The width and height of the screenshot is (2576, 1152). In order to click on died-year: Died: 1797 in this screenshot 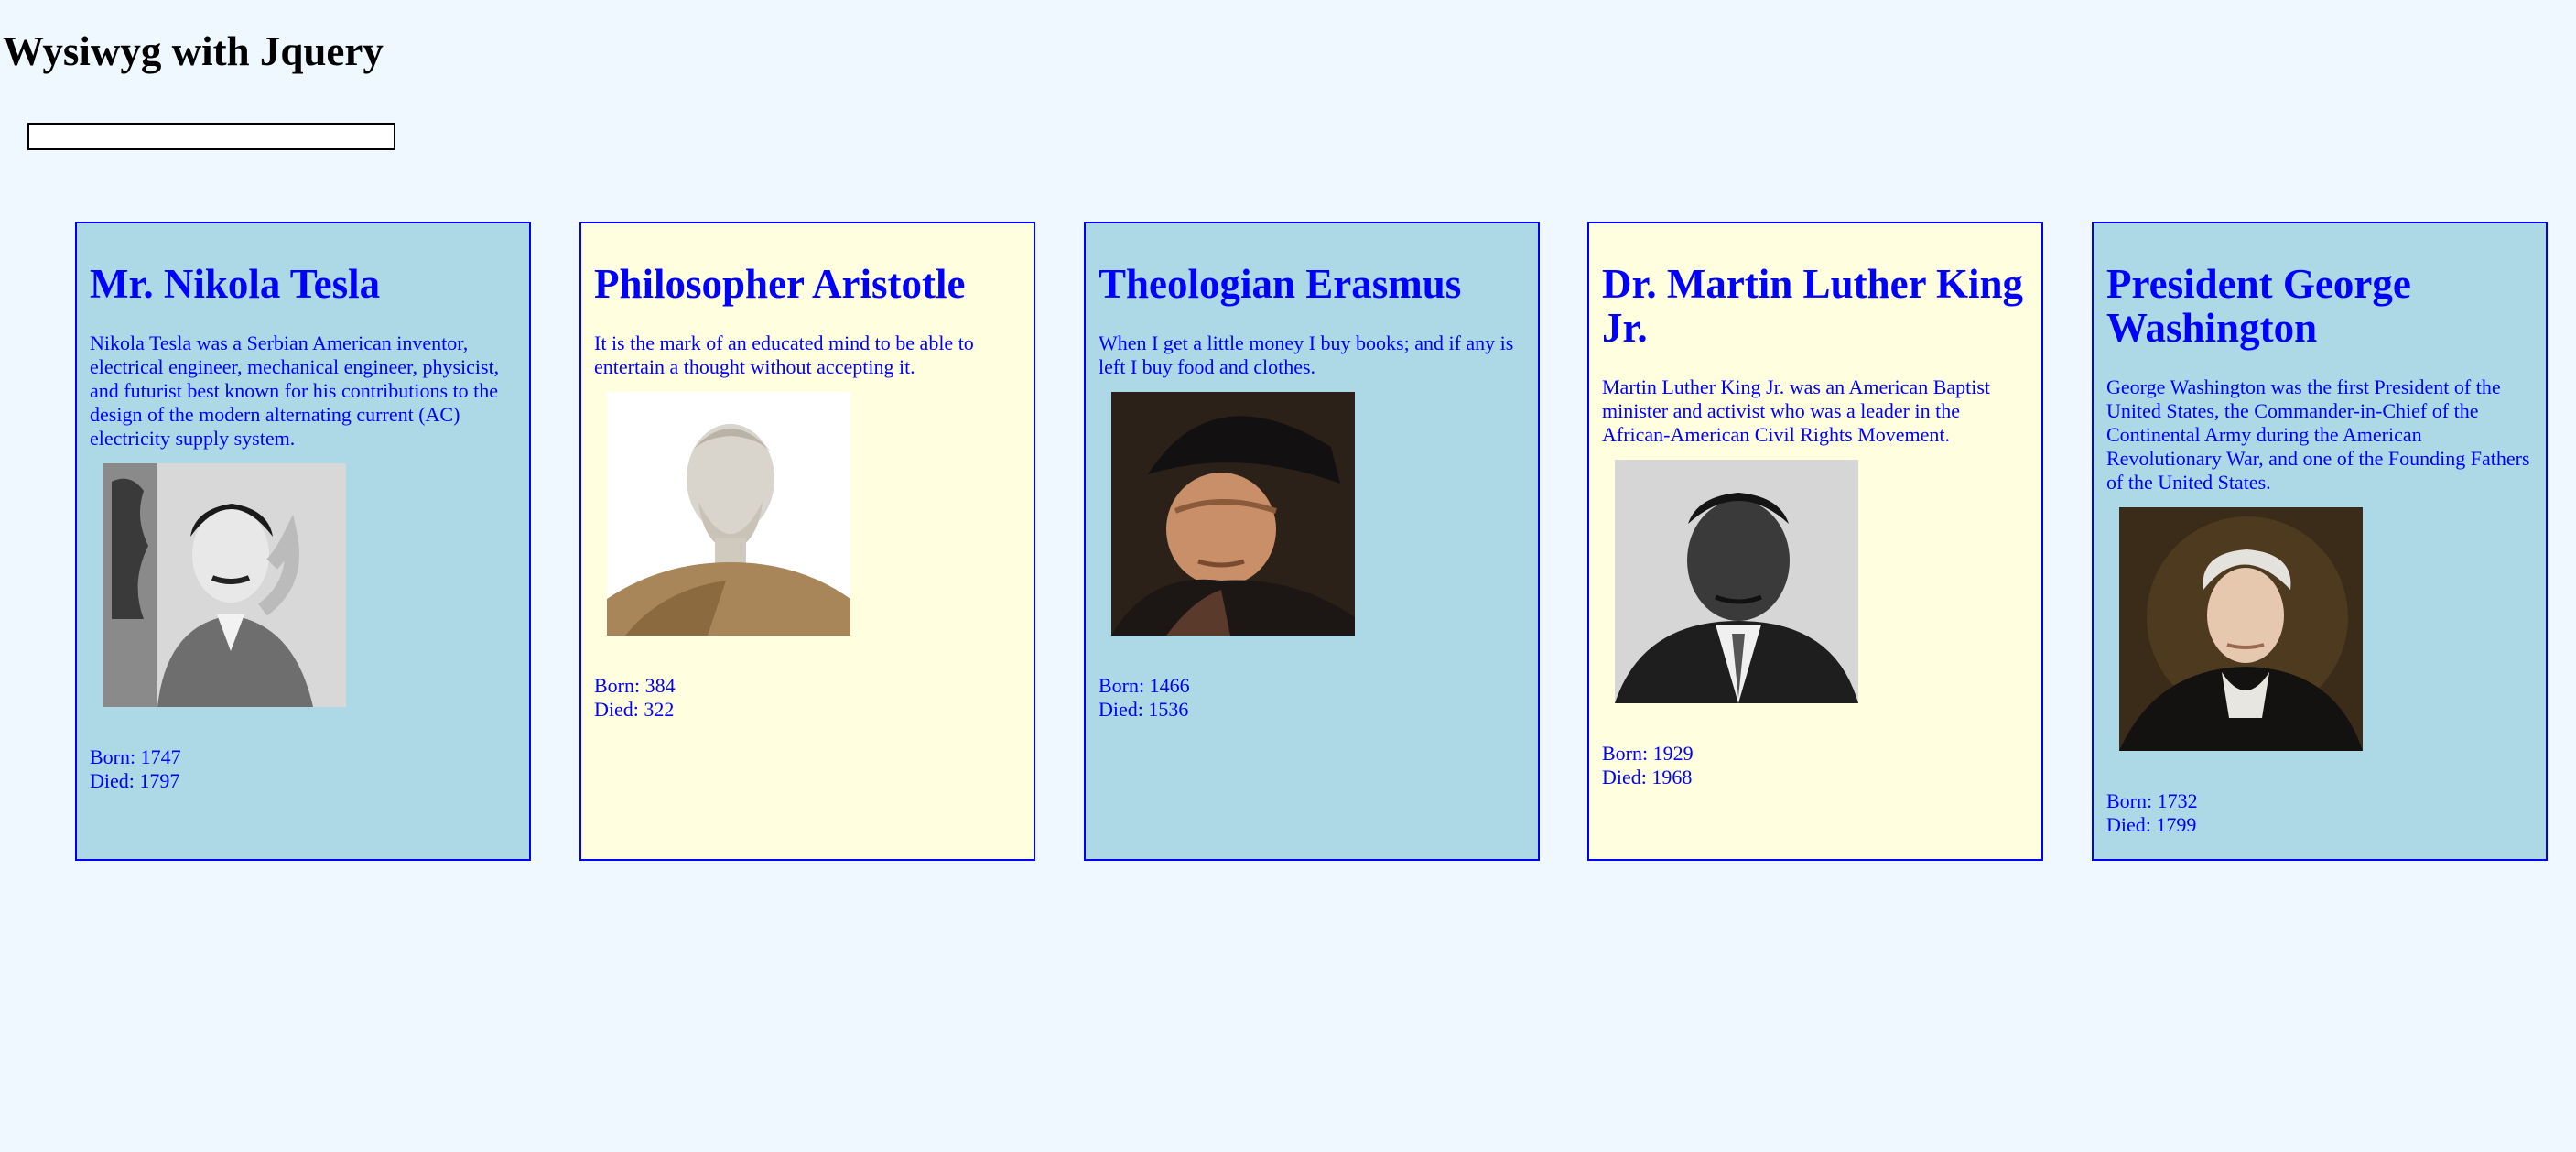, I will do `click(135, 780)`.